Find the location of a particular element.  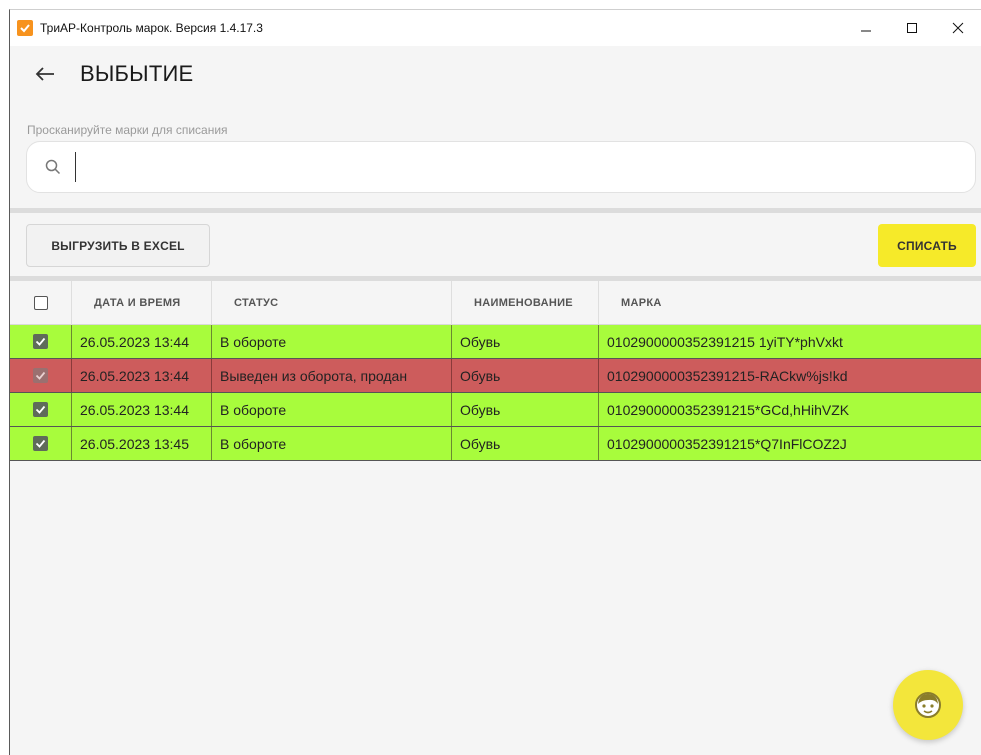

page-header: ВЫБЫТИЕ is located at coordinates (495, 74).